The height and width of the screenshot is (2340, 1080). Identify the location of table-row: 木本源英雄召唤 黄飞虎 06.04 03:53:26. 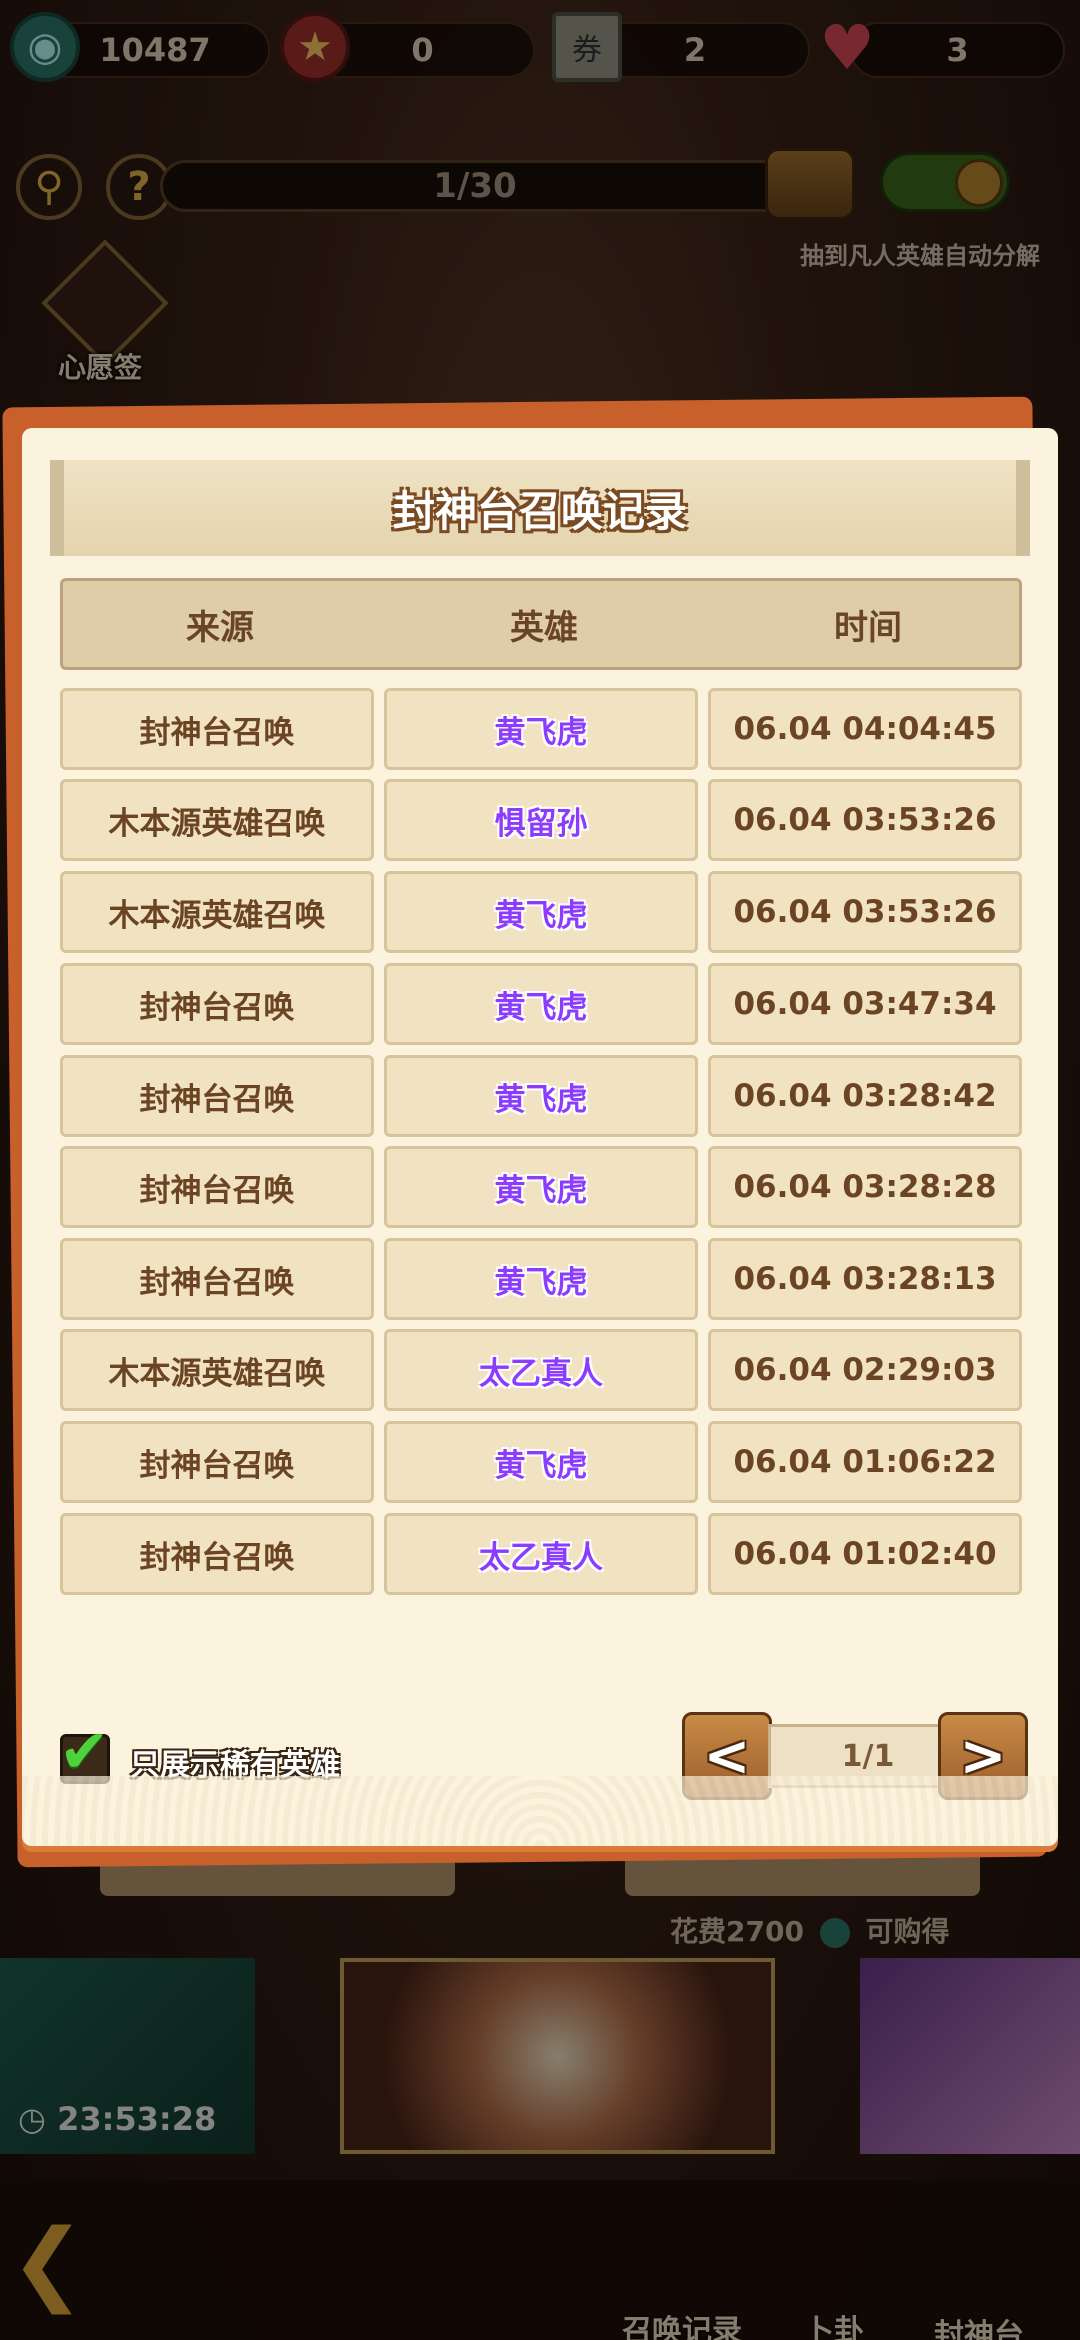
(541, 912).